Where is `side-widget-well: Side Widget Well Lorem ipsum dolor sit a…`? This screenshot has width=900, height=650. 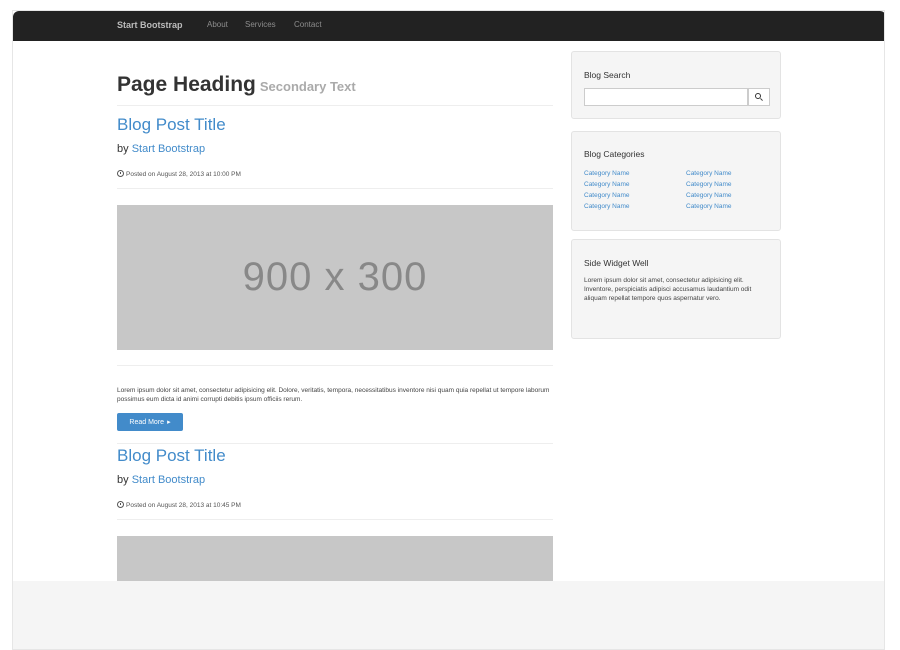 side-widget-well: Side Widget Well Lorem ipsum dolor sit a… is located at coordinates (676, 289).